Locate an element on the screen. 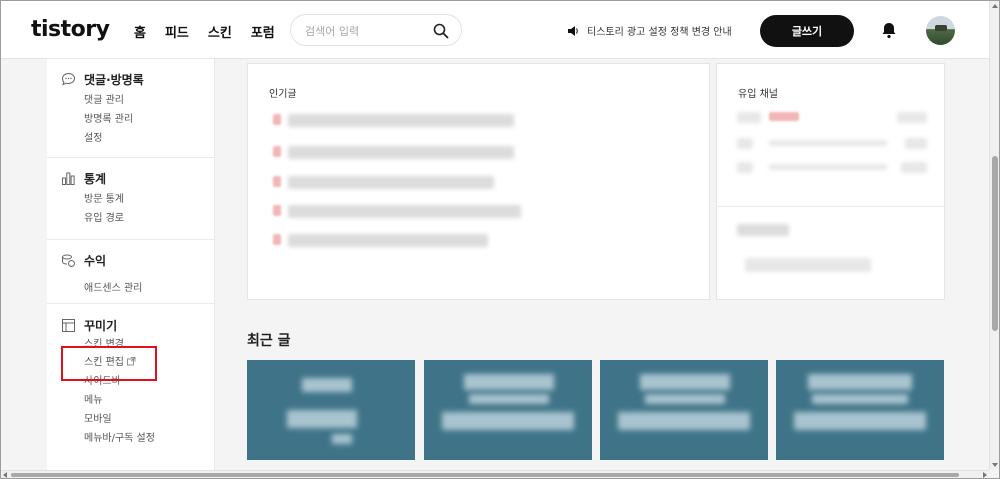 This screenshot has width=1000, height=479. nav-feed: 피드 is located at coordinates (177, 31).